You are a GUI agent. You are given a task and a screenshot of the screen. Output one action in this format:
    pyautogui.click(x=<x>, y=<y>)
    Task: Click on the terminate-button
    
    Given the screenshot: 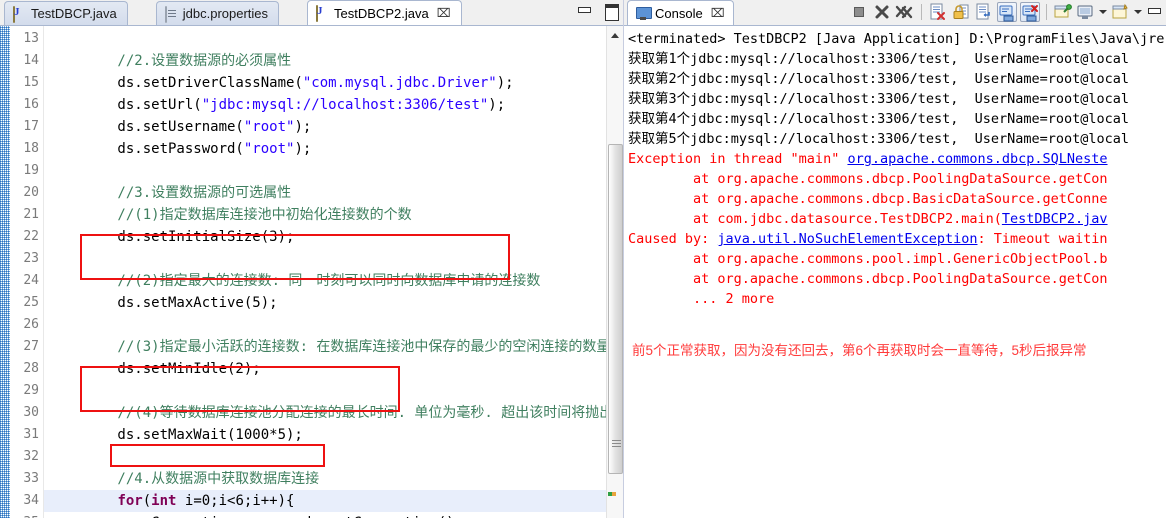 What is the action you would take?
    pyautogui.click(x=859, y=12)
    